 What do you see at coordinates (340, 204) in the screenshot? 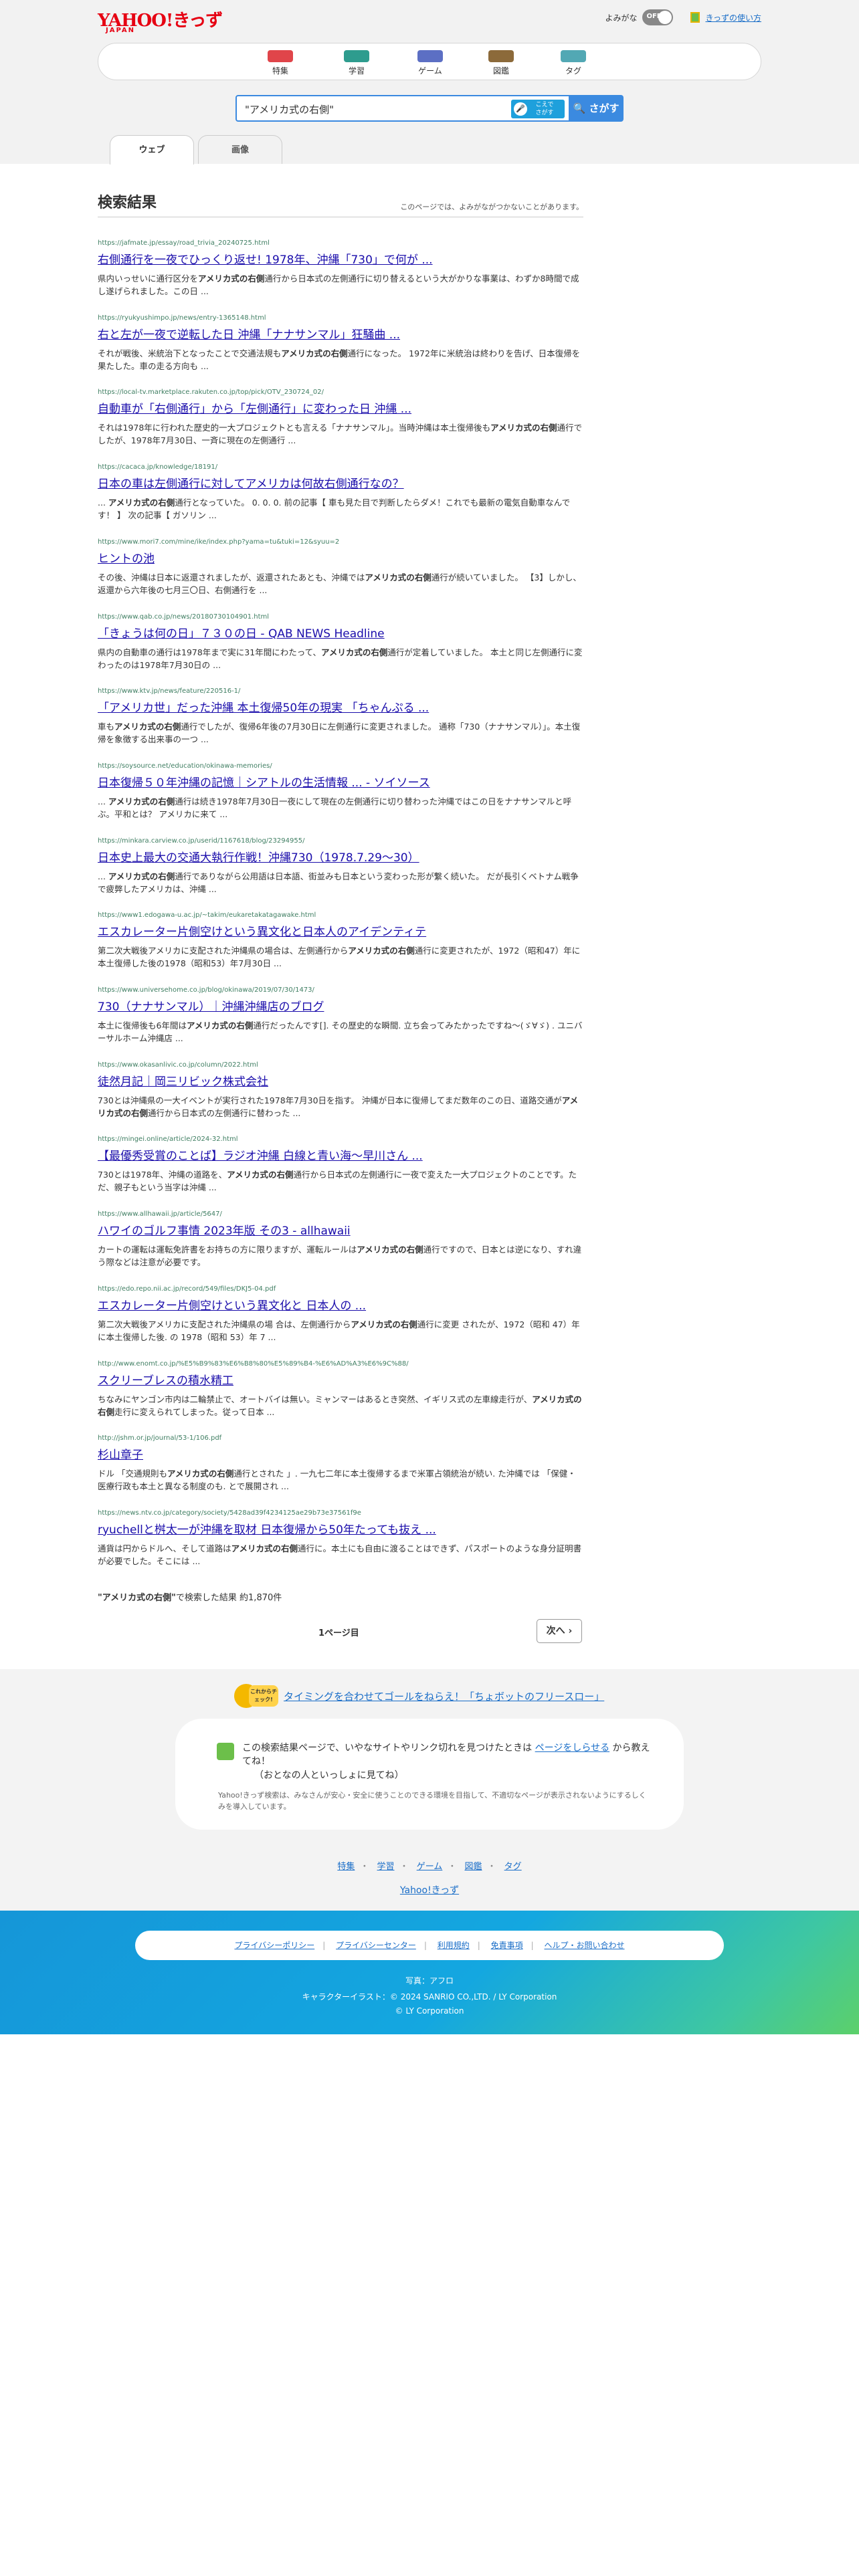
I see `results-header: 検索結果 このページでは、よみがながつかないことがあります。` at bounding box center [340, 204].